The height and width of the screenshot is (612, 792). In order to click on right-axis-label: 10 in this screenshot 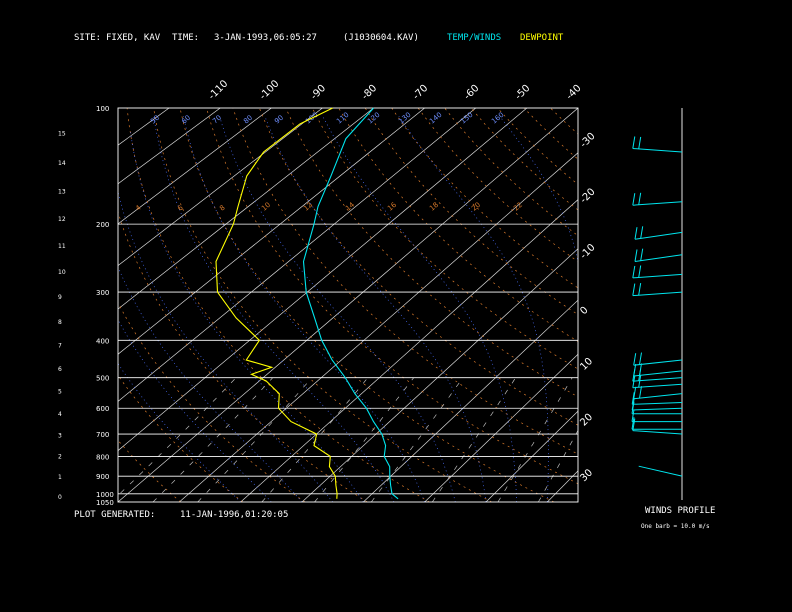, I will do `click(586, 364)`.